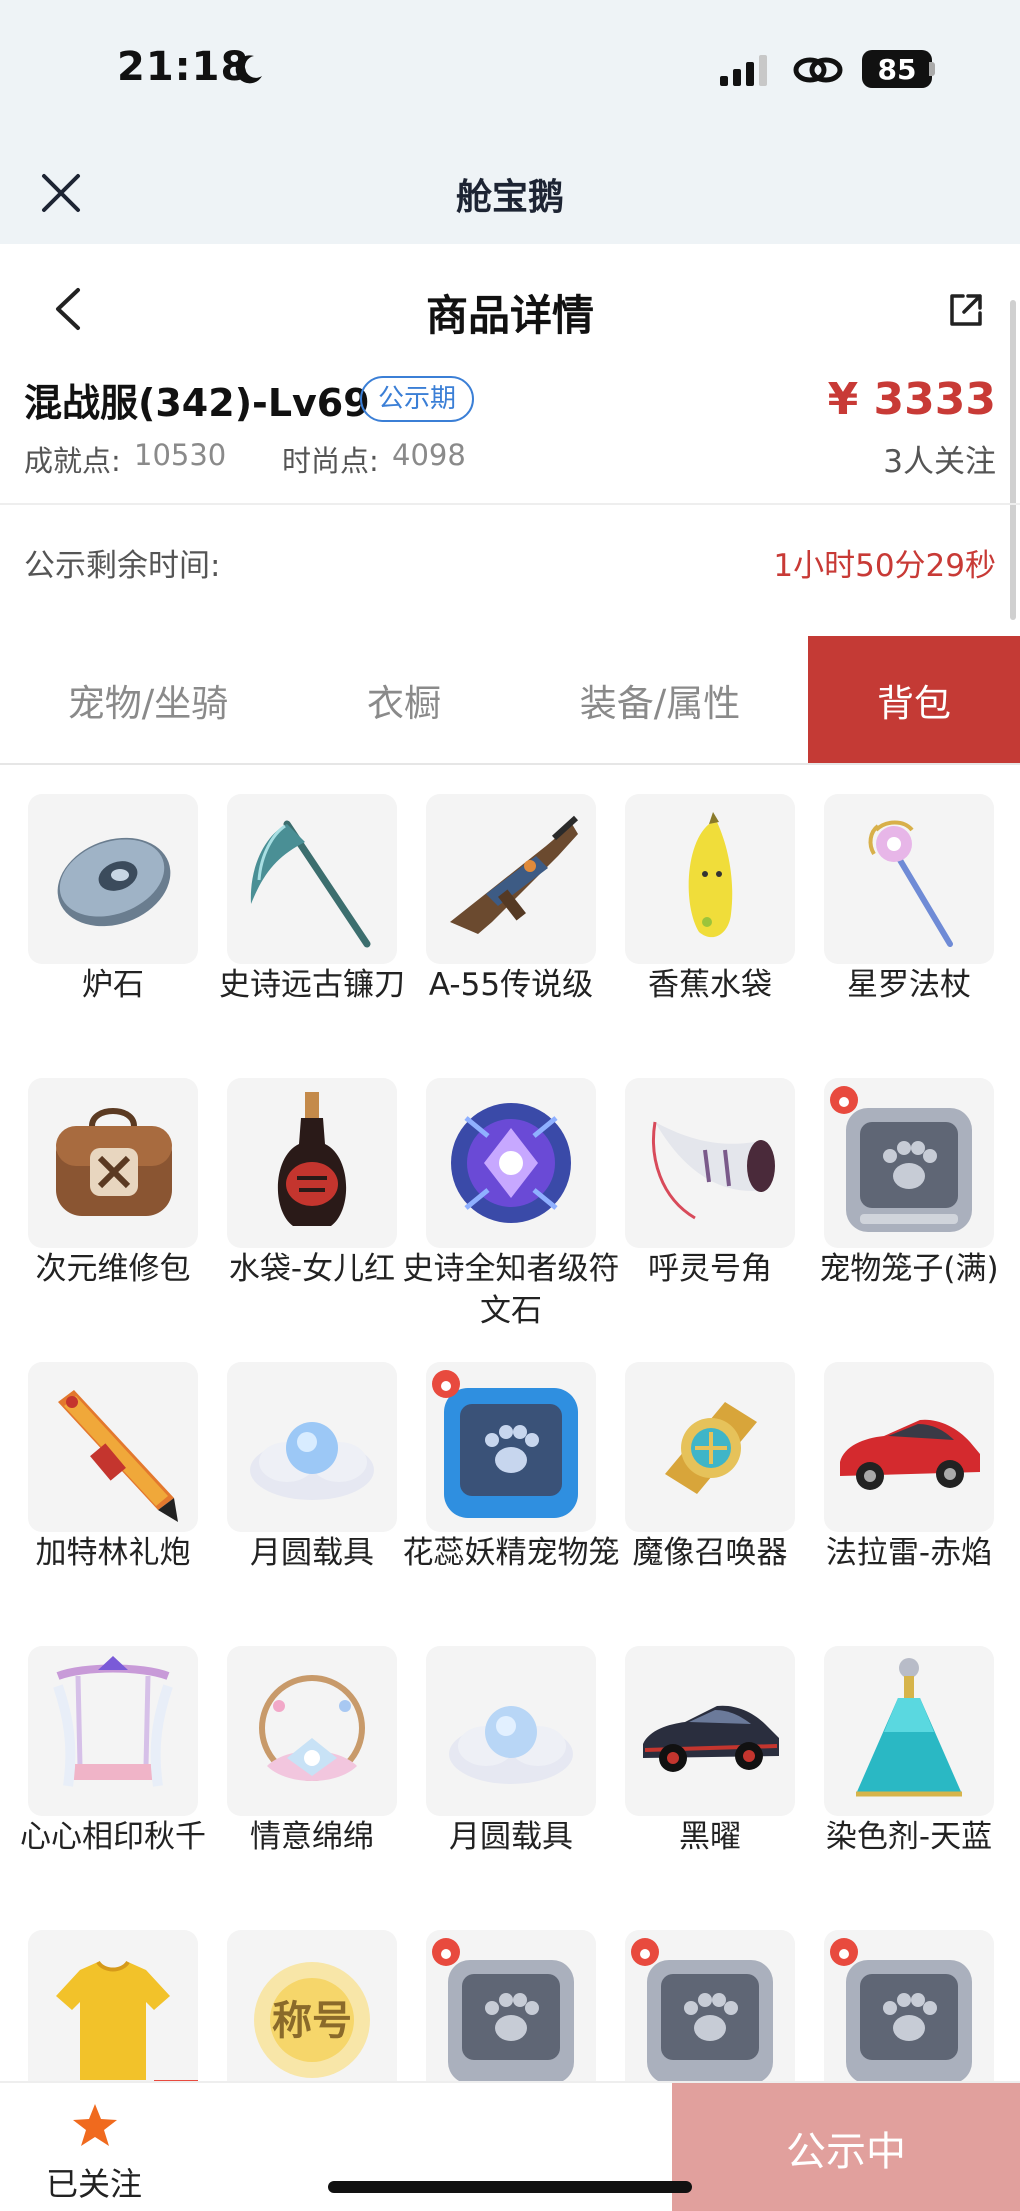 Image resolution: width=1020 pixels, height=2211 pixels. Describe the element at coordinates (713, 1170) in the screenshot. I see `horn-icon` at that location.